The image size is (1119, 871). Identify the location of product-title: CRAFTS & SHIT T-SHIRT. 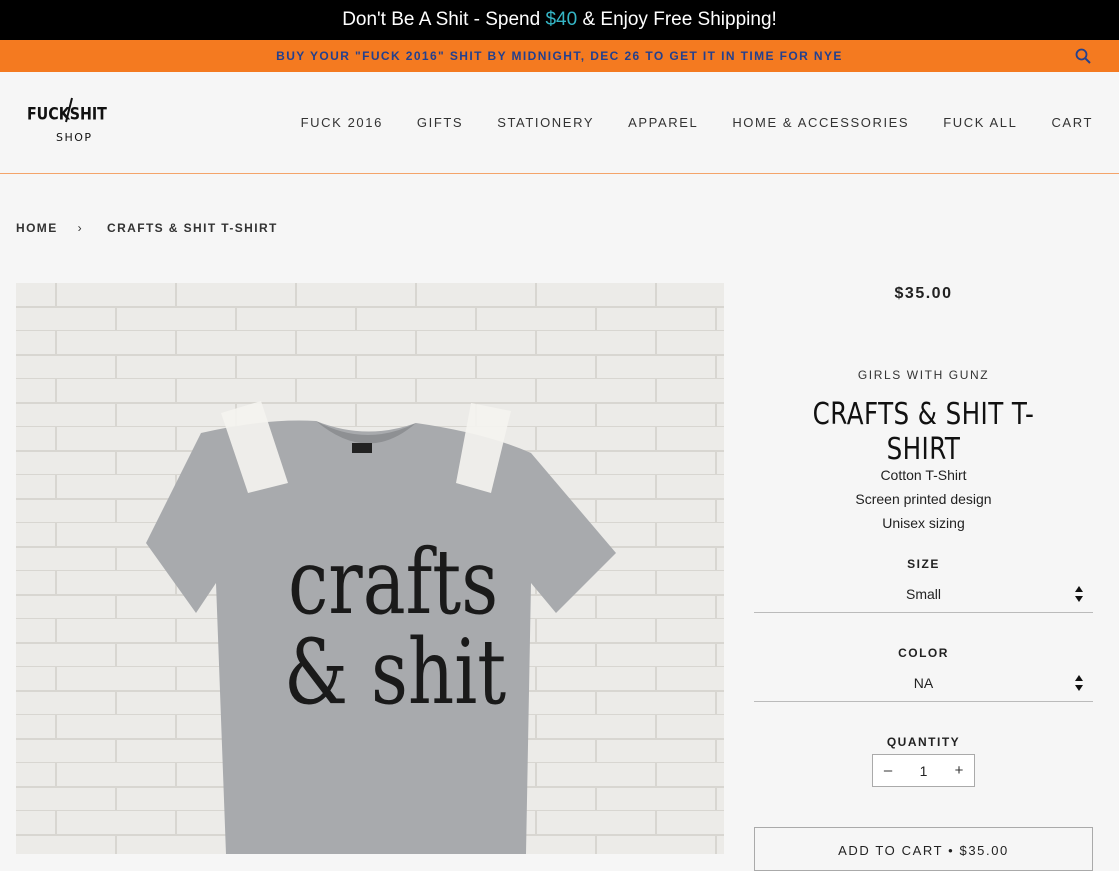
(923, 432).